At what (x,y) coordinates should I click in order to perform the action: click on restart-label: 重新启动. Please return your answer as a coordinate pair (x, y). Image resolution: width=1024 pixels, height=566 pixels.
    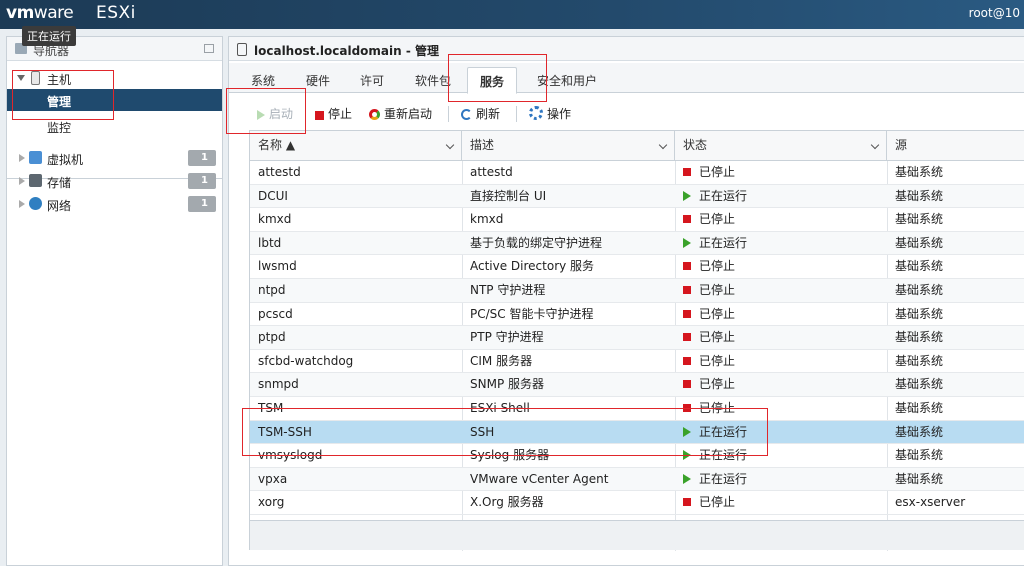
    Looking at the image, I should click on (408, 114).